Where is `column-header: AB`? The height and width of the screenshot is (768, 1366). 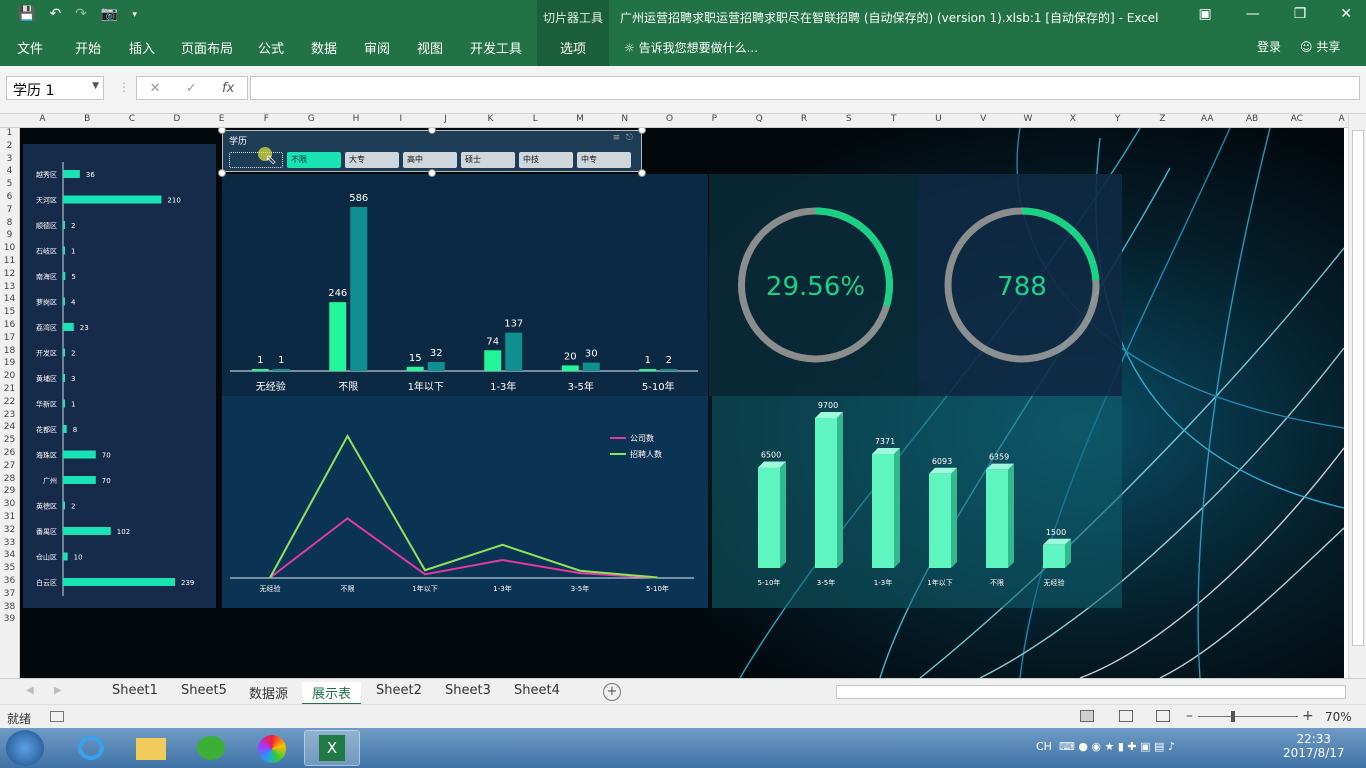 column-header: AB is located at coordinates (1252, 119).